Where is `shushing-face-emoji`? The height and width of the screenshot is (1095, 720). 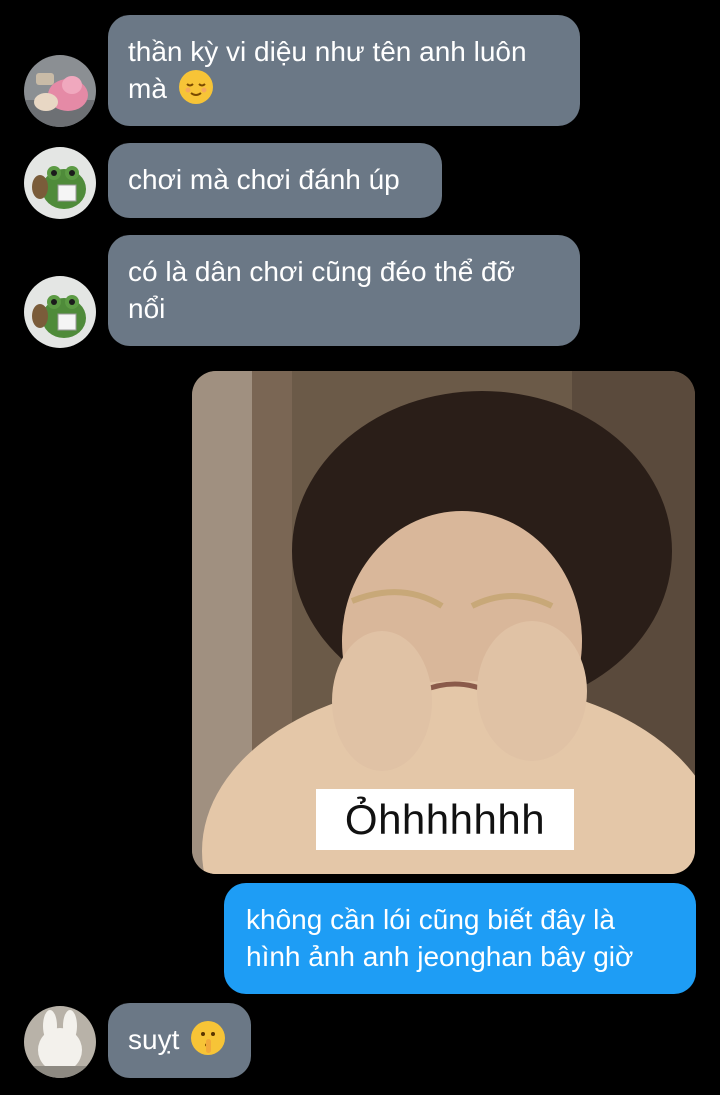
shushing-face-emoji is located at coordinates (208, 1038).